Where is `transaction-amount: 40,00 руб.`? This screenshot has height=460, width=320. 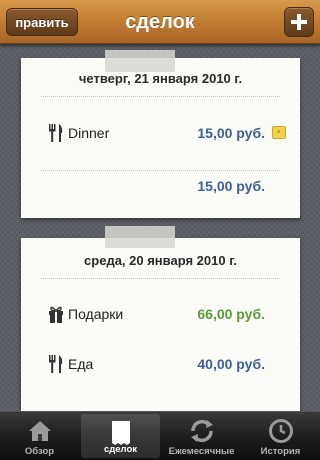
transaction-amount: 40,00 руб. is located at coordinates (231, 364).